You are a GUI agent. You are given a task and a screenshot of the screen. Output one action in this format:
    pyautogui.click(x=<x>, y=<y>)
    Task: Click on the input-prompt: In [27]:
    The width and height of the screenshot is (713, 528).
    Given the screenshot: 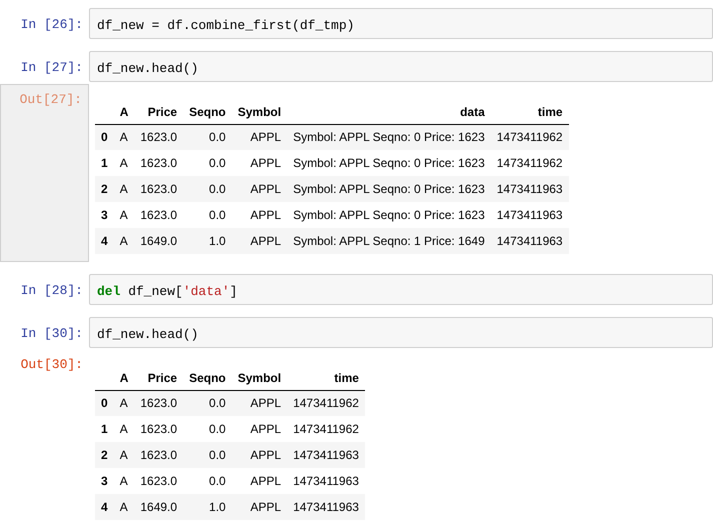 What is the action you would take?
    pyautogui.click(x=52, y=68)
    